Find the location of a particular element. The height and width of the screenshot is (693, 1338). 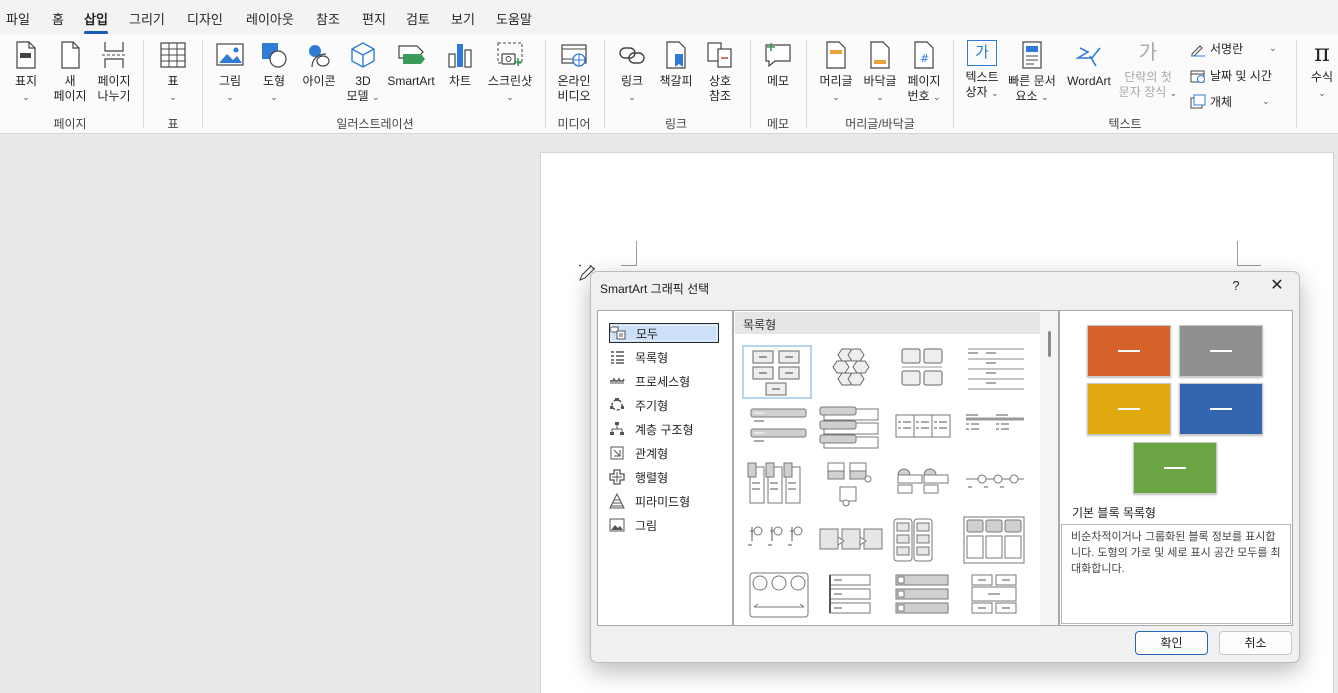

category-list-type: 목록형 is located at coordinates (664, 357).